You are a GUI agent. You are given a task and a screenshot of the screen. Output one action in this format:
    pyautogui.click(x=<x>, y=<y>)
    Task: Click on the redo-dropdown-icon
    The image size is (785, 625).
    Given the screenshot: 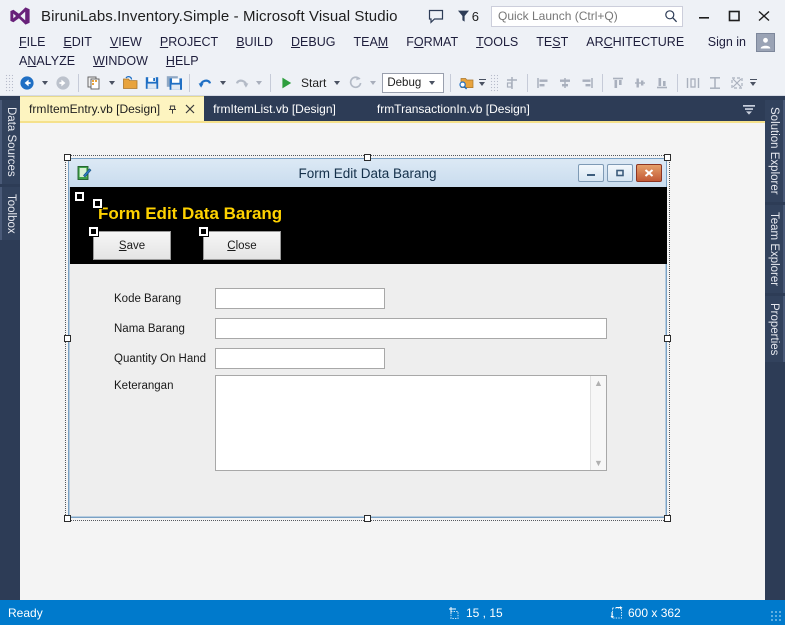 What is the action you would take?
    pyautogui.click(x=259, y=82)
    